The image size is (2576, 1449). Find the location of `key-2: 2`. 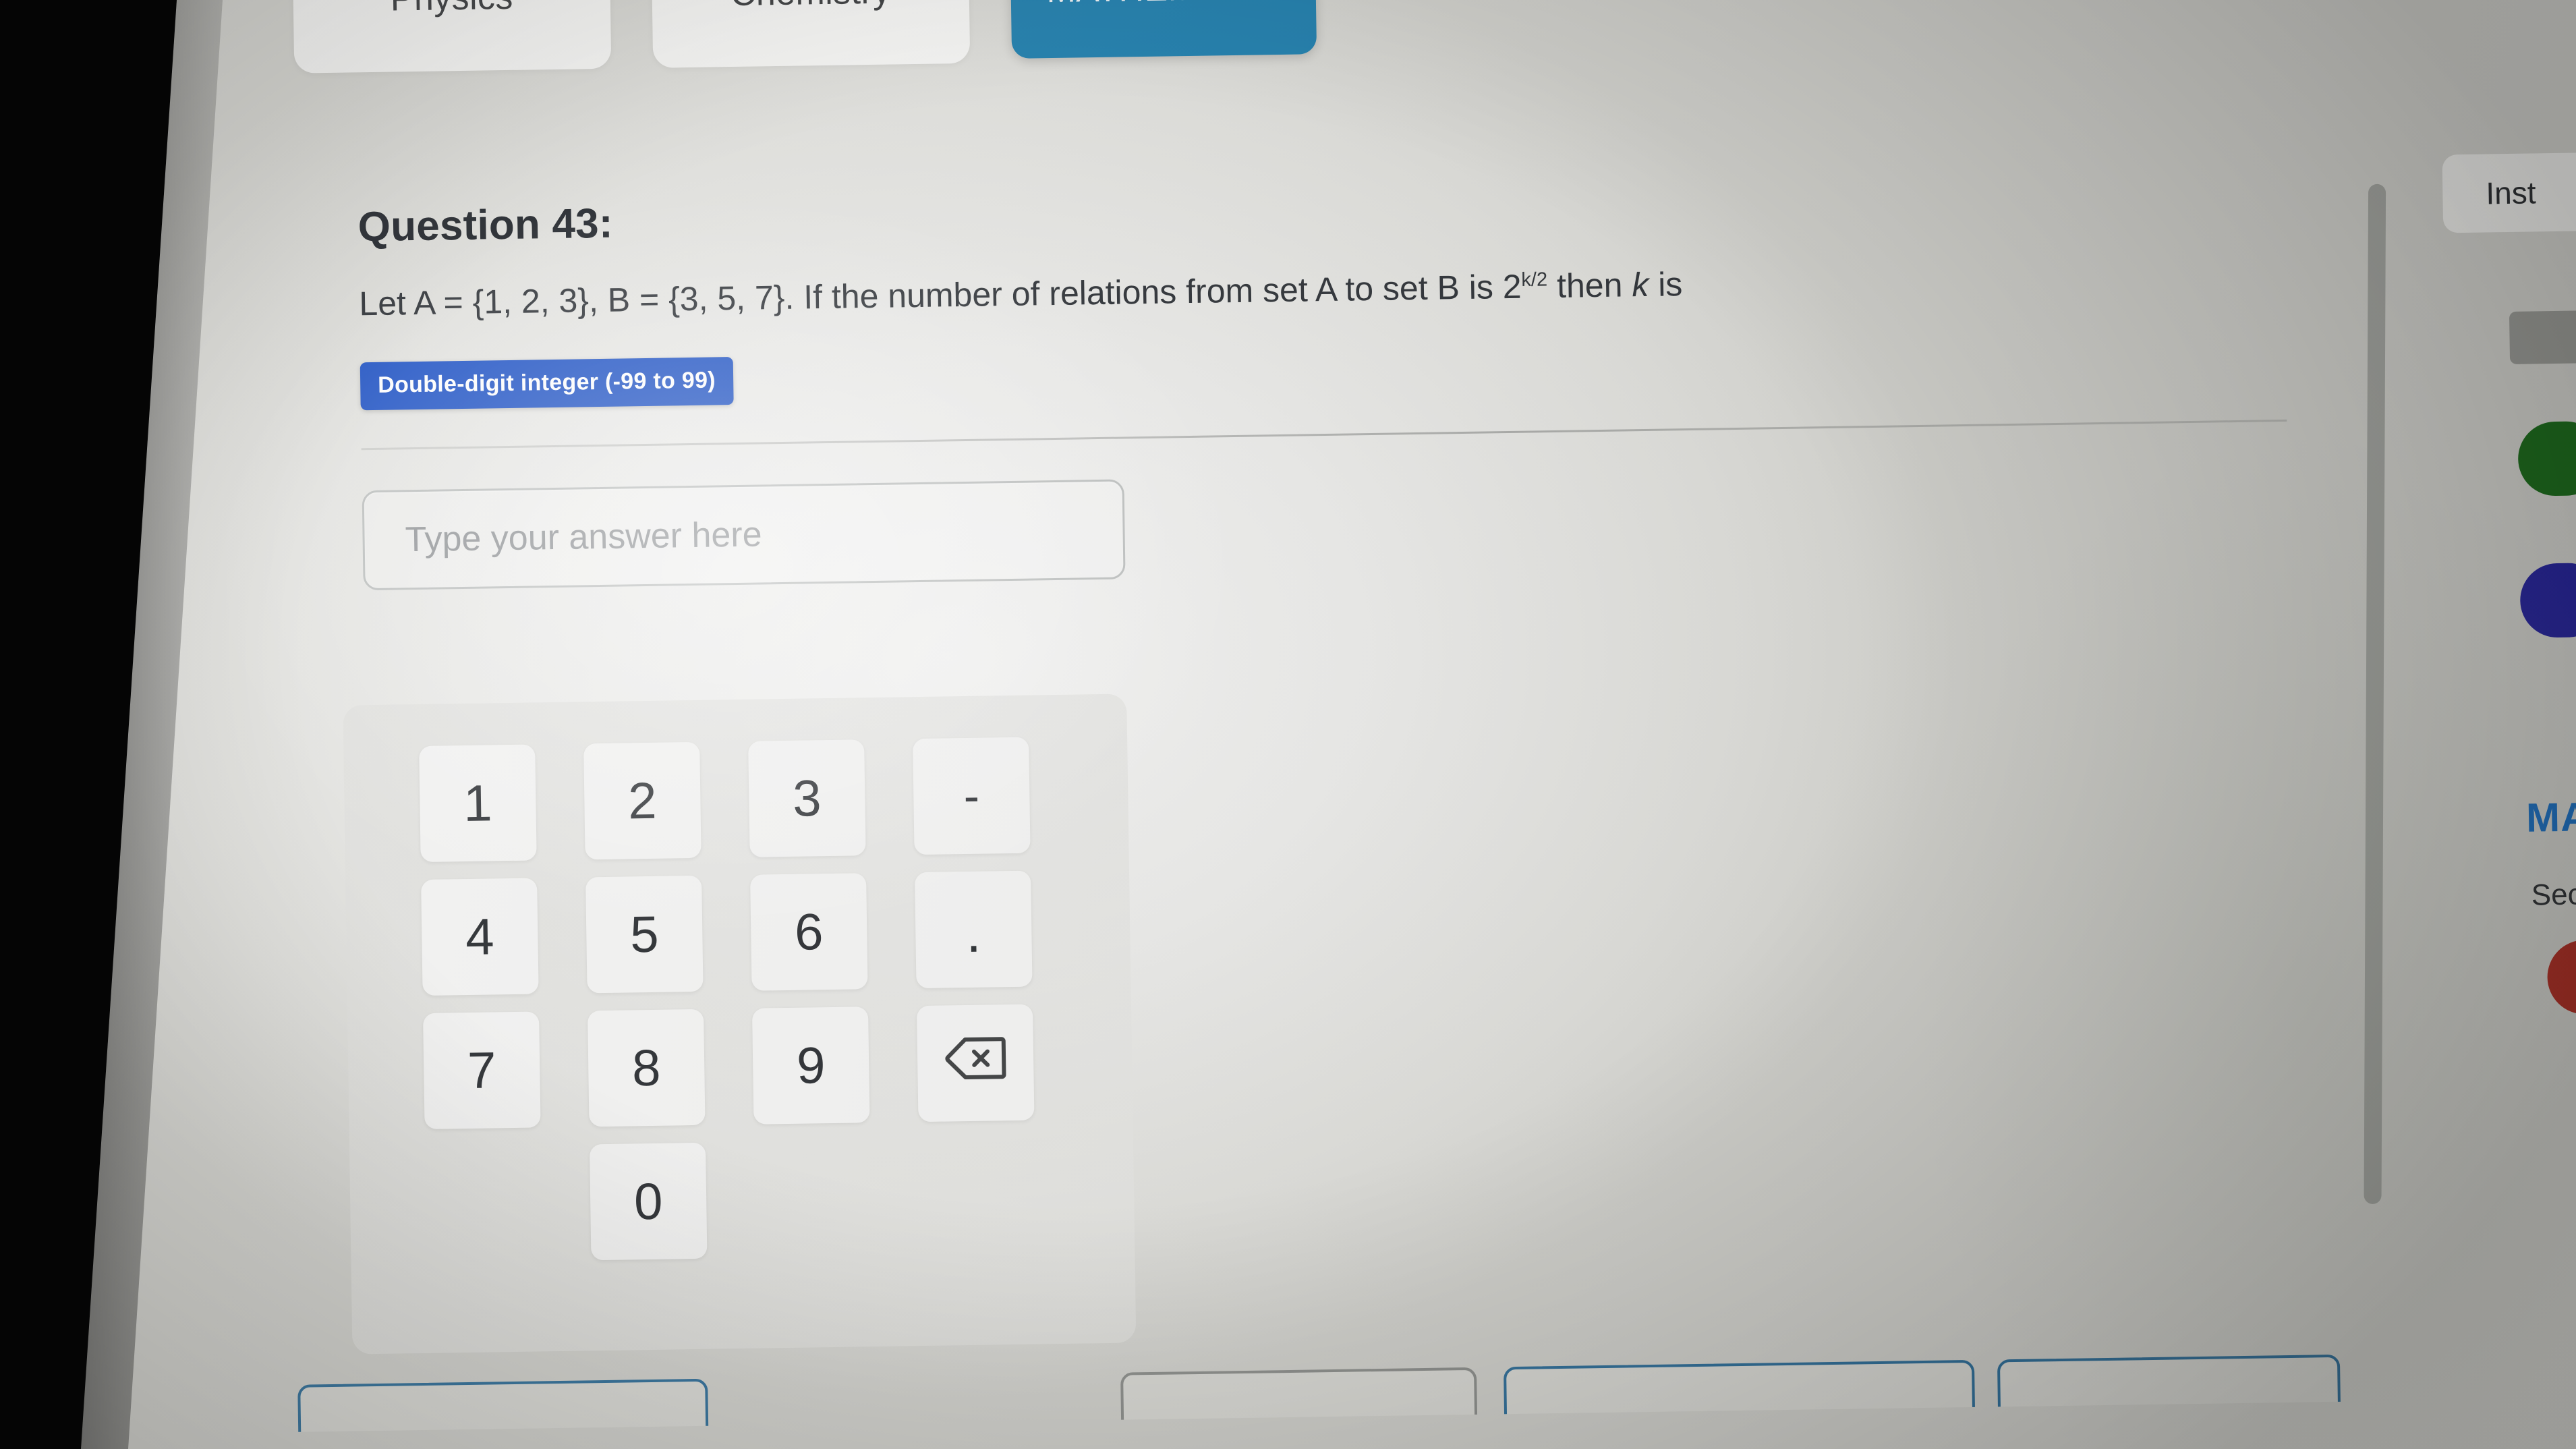

key-2: 2 is located at coordinates (642, 800).